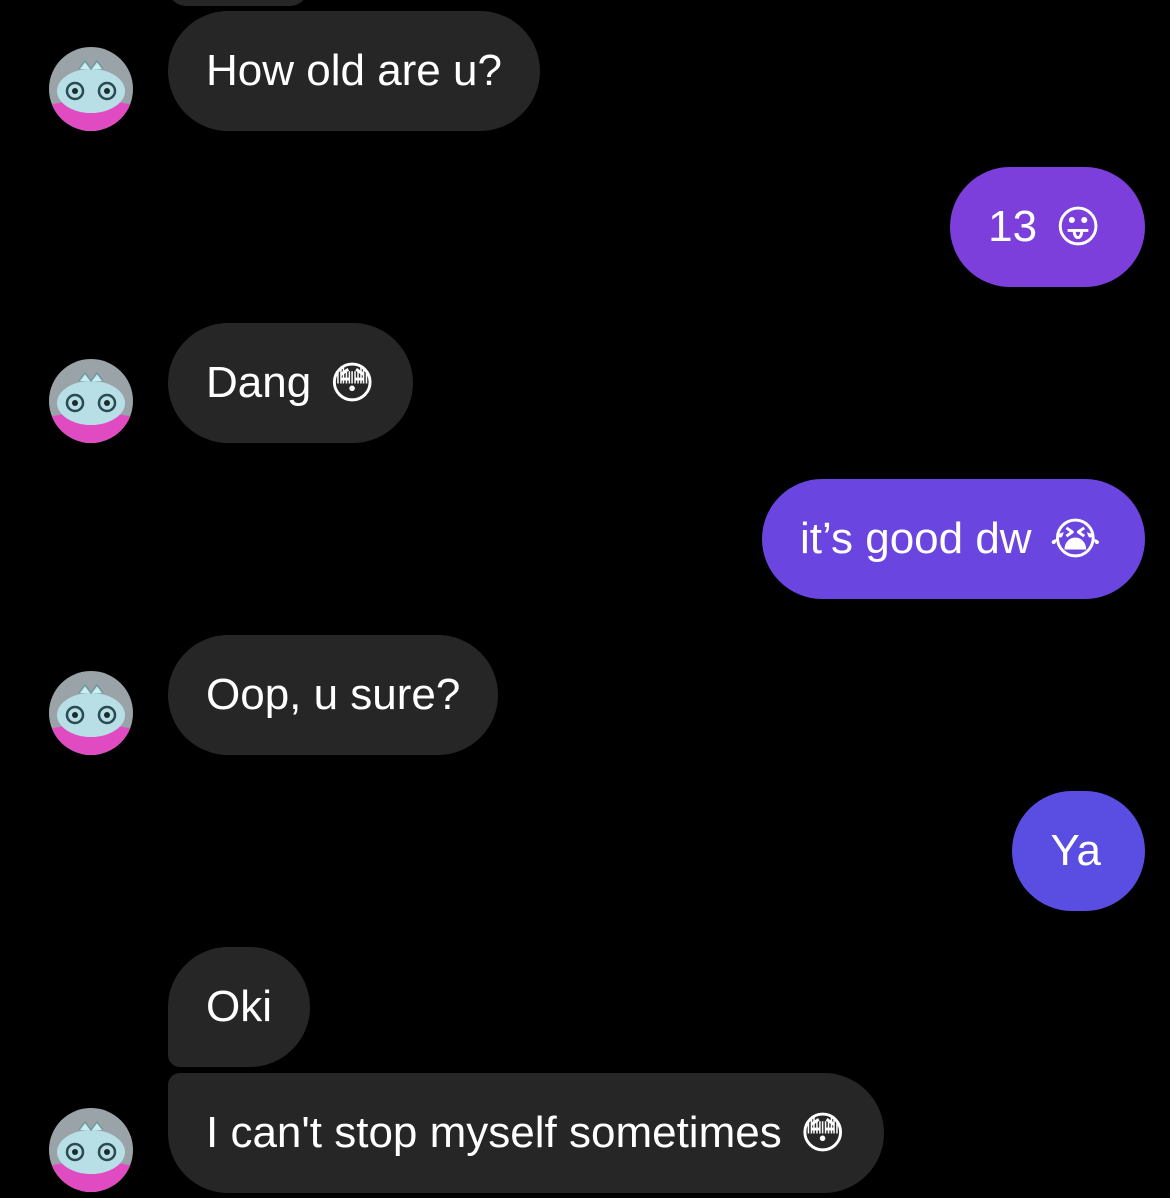 This screenshot has height=1198, width=1170. I want to click on incoming-message-bubble: Dang 😳, so click(291, 383).